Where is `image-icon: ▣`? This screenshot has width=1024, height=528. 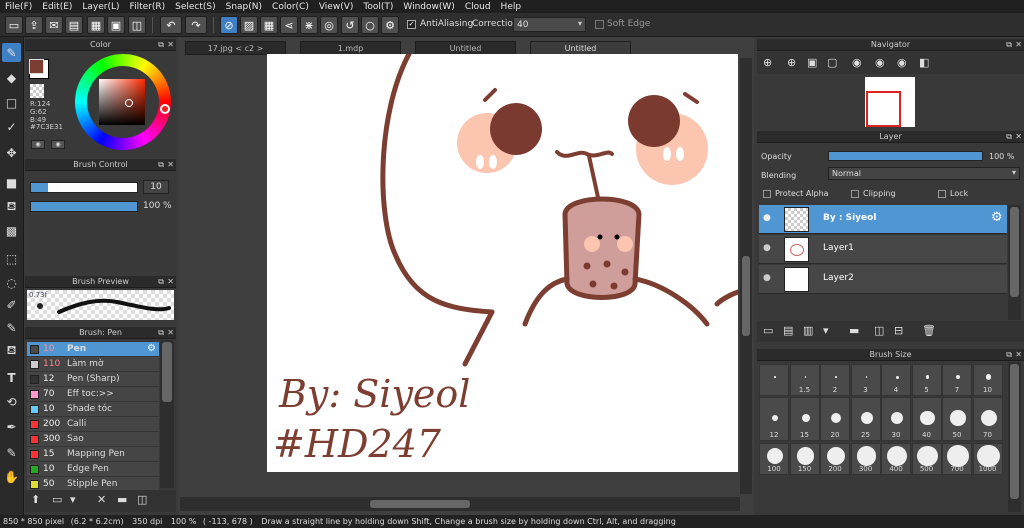
image-icon: ▣ is located at coordinates (116, 25).